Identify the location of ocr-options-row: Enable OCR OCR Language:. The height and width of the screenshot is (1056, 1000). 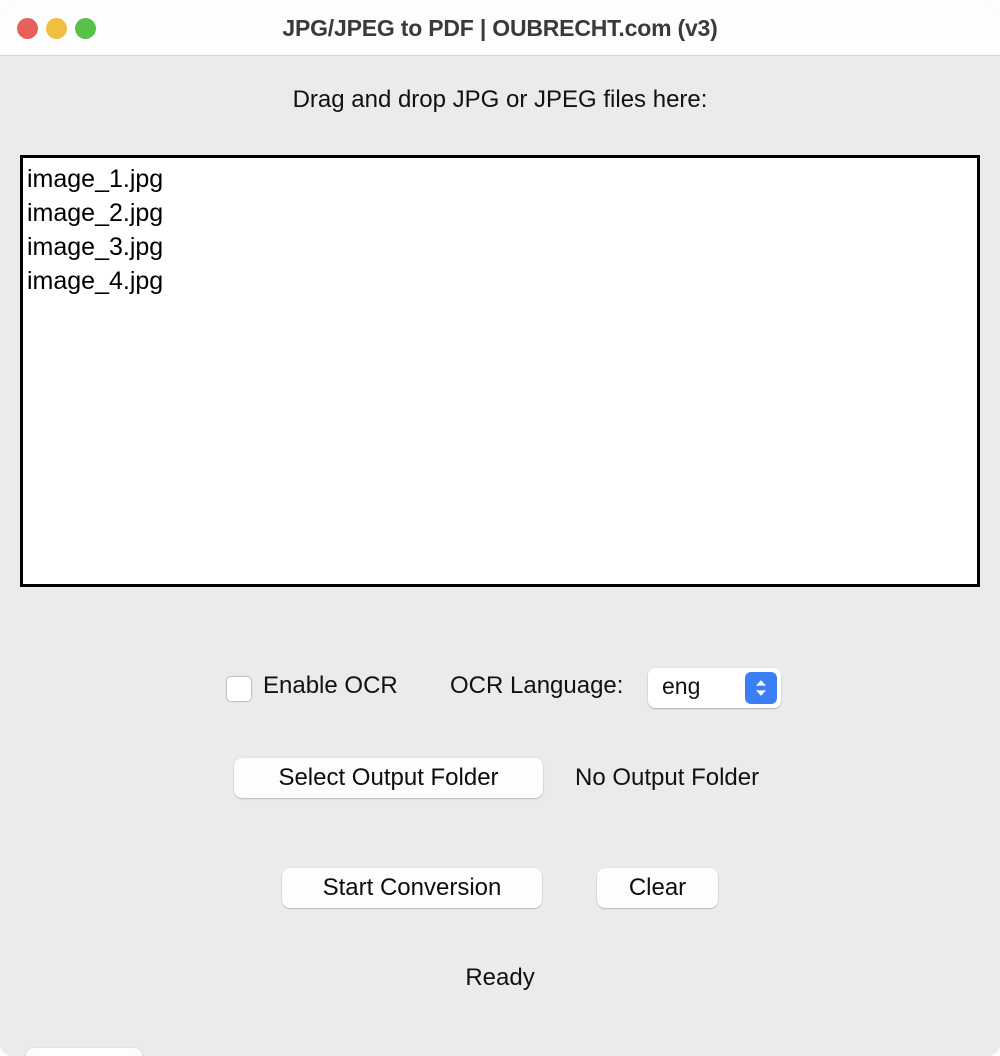
(500, 657).